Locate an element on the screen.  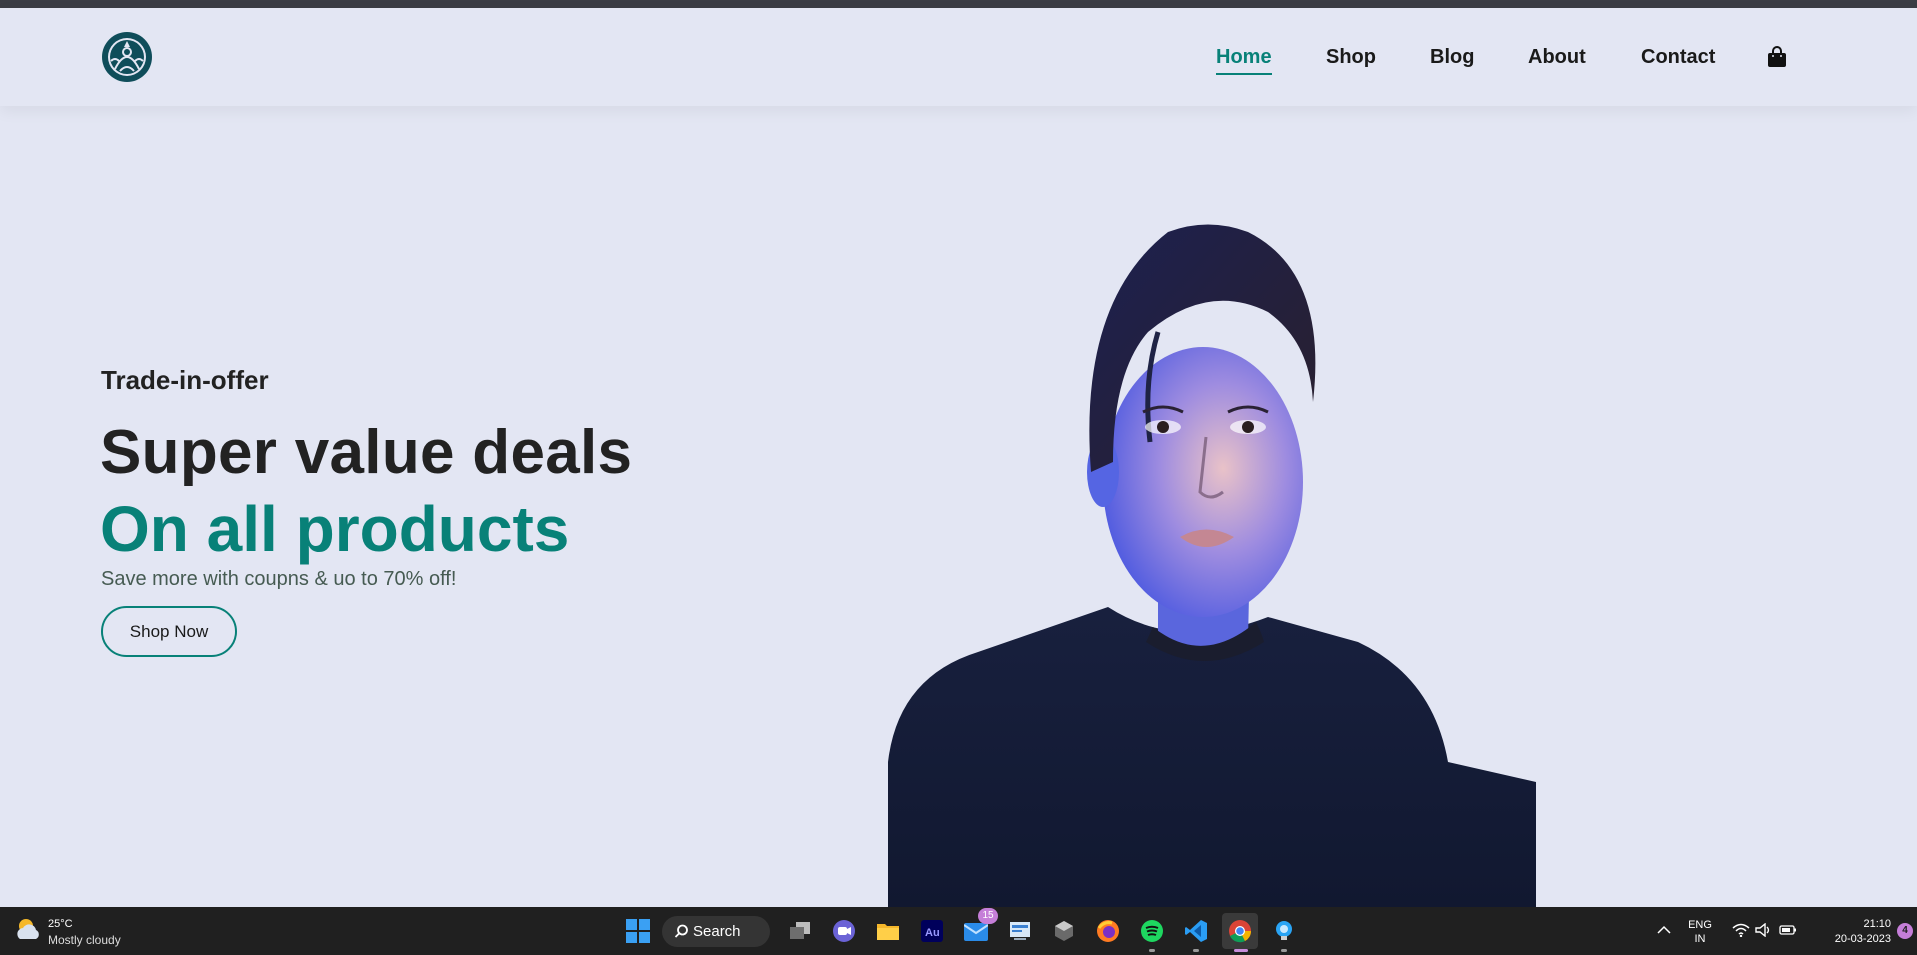
mail-button: 15 is located at coordinates (978, 928).